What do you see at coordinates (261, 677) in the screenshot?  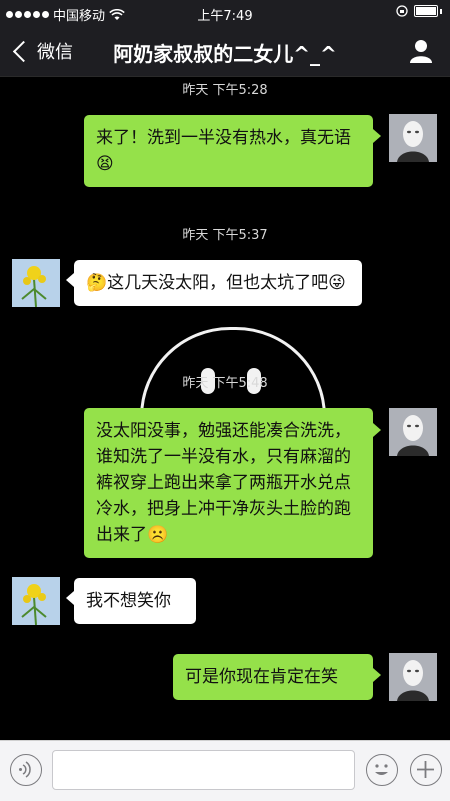 I see `message-text: 可是你现在肯定在笑` at bounding box center [261, 677].